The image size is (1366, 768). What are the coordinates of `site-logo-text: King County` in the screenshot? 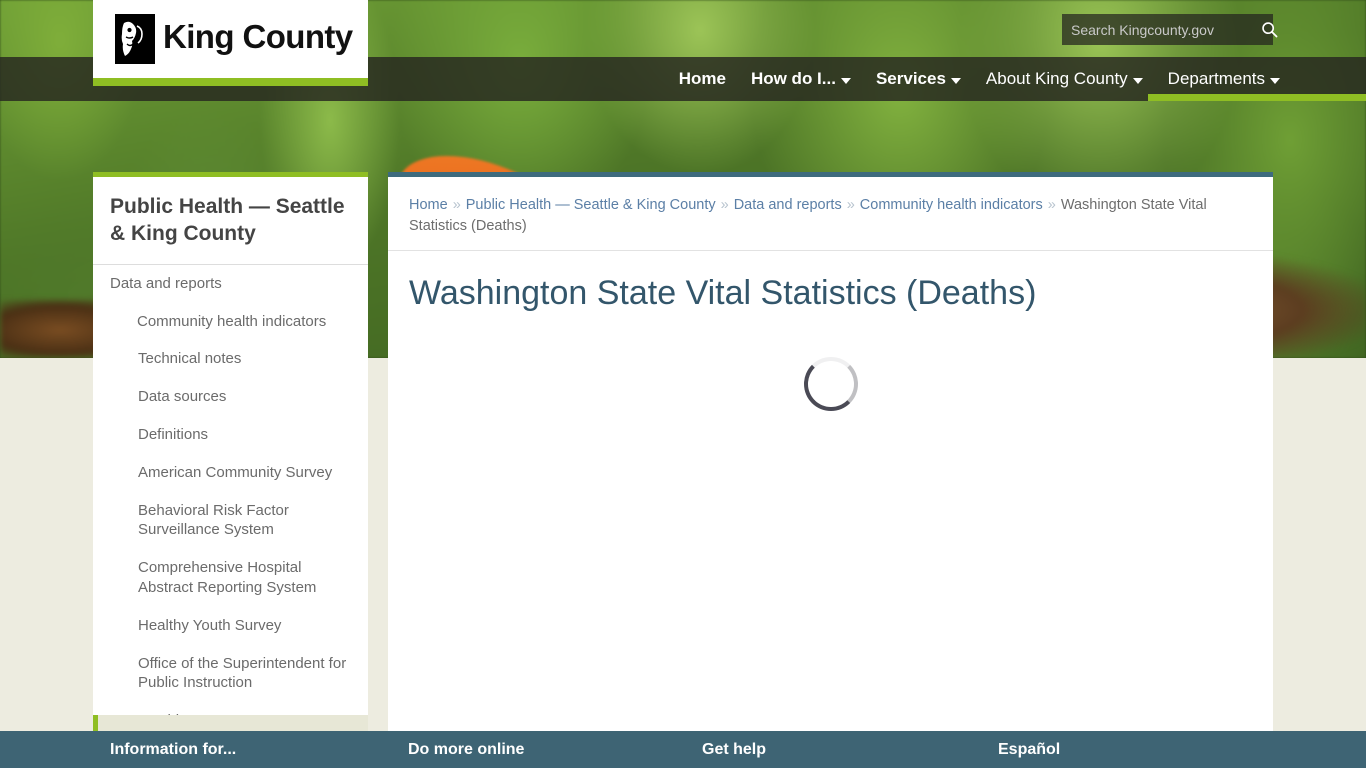 It's located at (258, 36).